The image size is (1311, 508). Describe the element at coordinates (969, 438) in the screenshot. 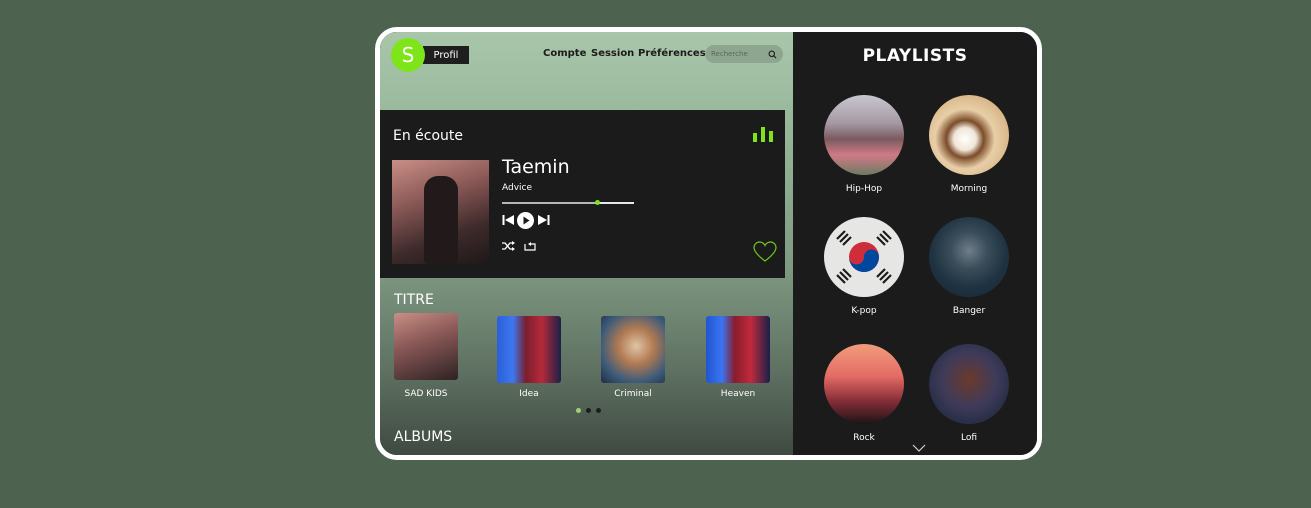

I see `playlist-name: Lofi` at that location.